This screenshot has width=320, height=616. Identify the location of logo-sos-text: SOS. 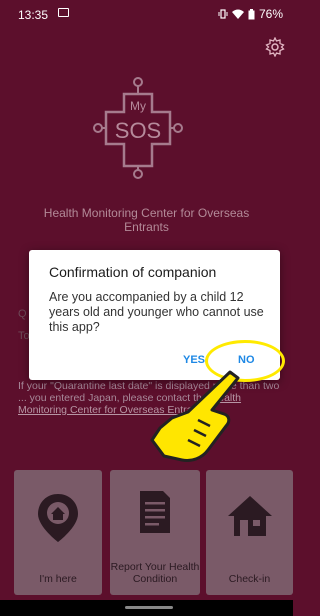
(138, 130).